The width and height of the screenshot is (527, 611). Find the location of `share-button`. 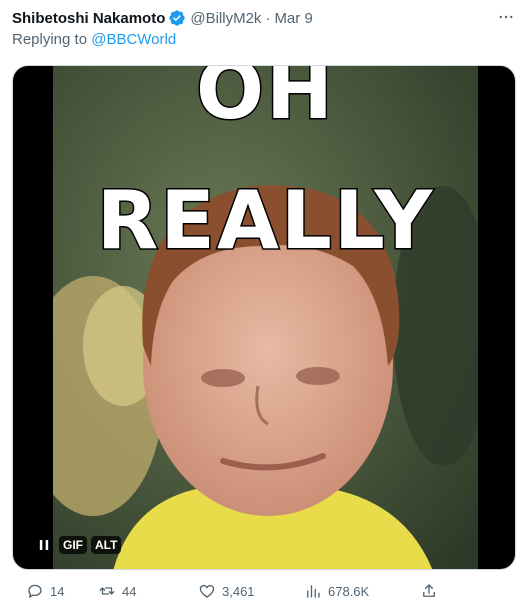

share-button is located at coordinates (429, 591).